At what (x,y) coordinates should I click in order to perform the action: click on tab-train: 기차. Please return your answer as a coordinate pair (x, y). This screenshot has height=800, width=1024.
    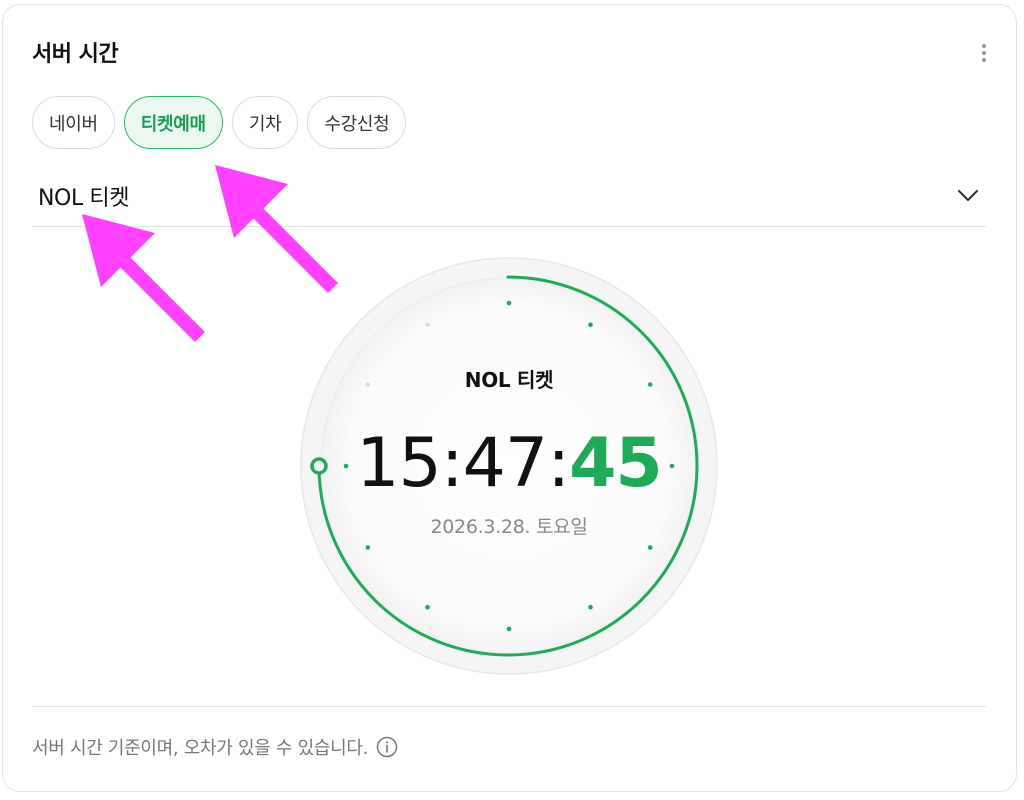
    Looking at the image, I should click on (265, 122).